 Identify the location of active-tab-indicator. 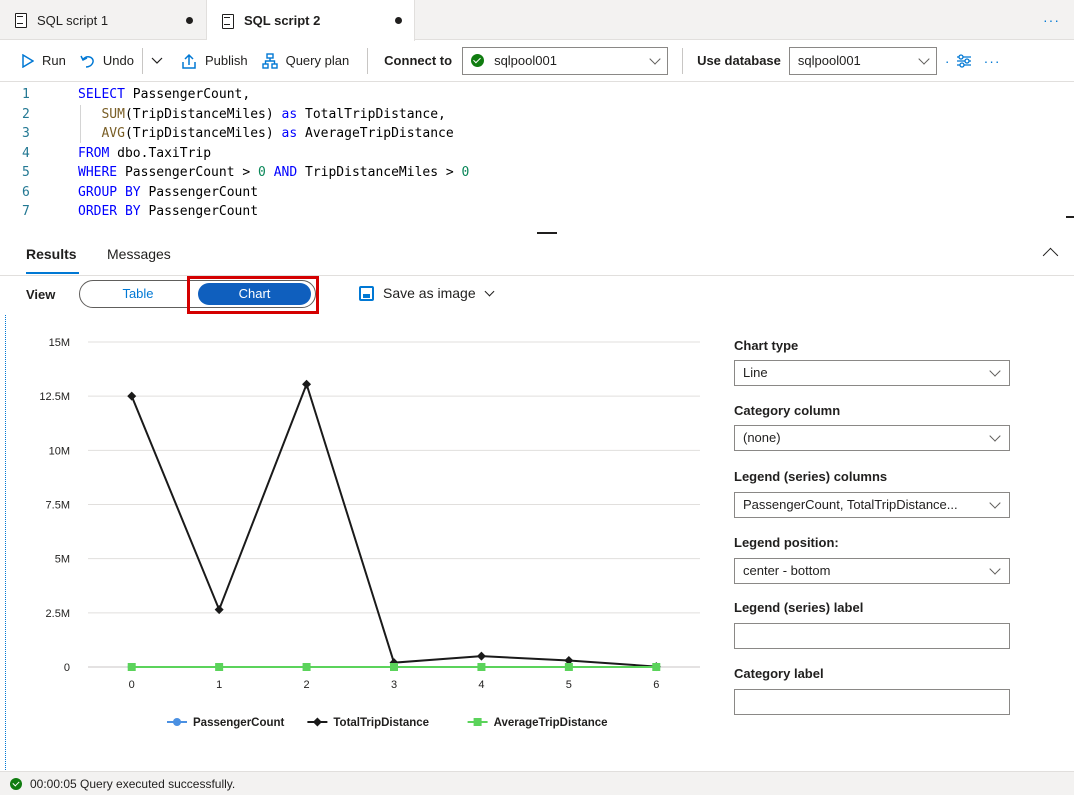
(52, 273).